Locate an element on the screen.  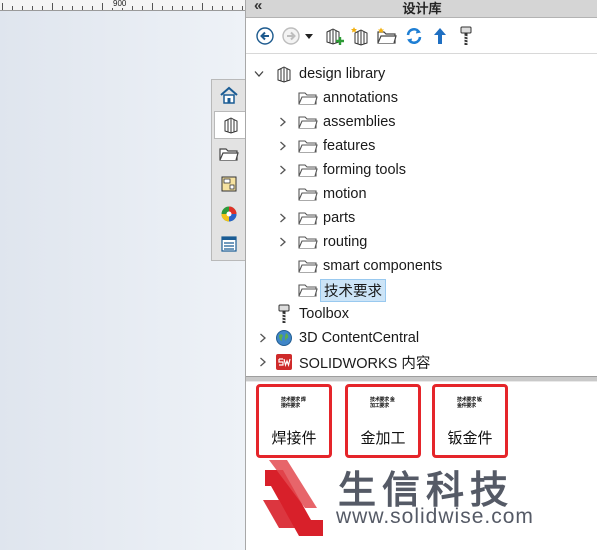
tree-node-label: annotations is located at coordinates (360, 98).